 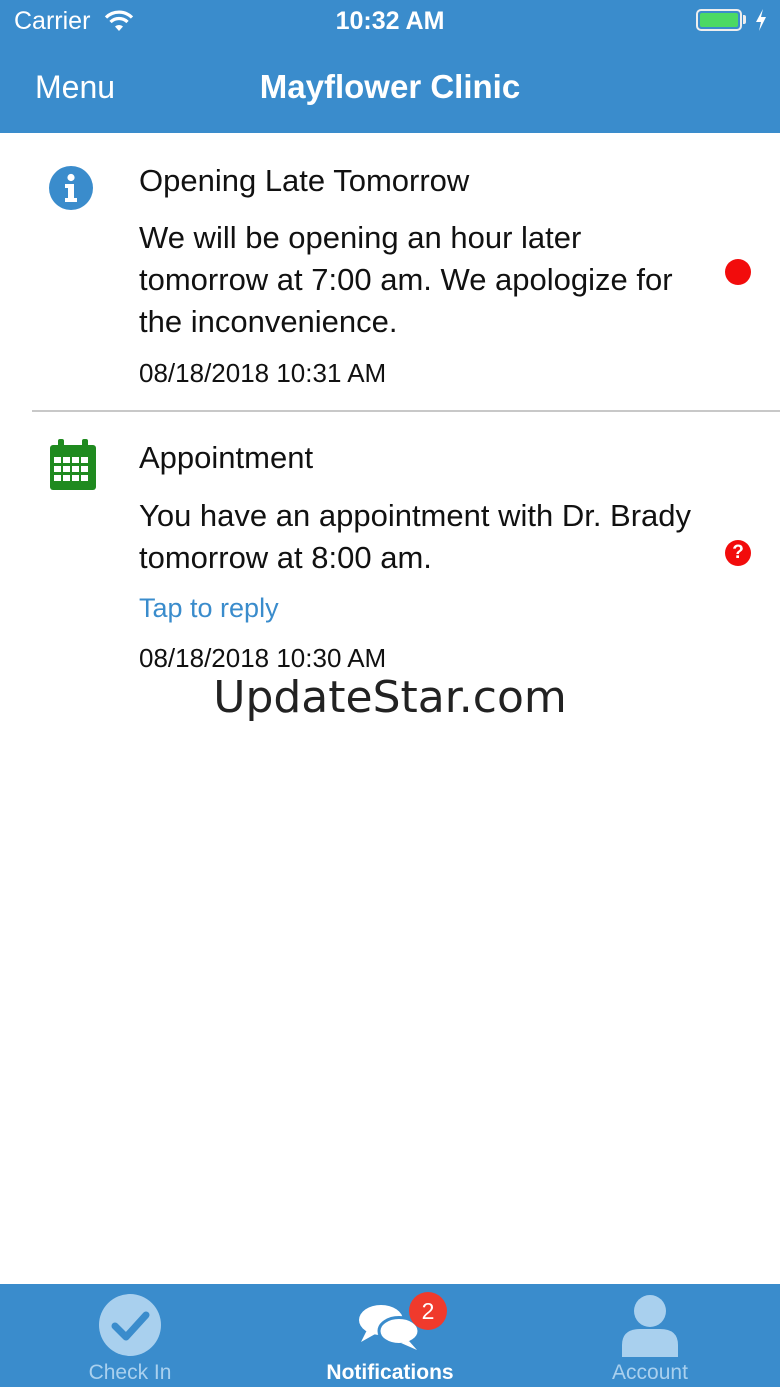 I want to click on info-icon, so click(x=71, y=190).